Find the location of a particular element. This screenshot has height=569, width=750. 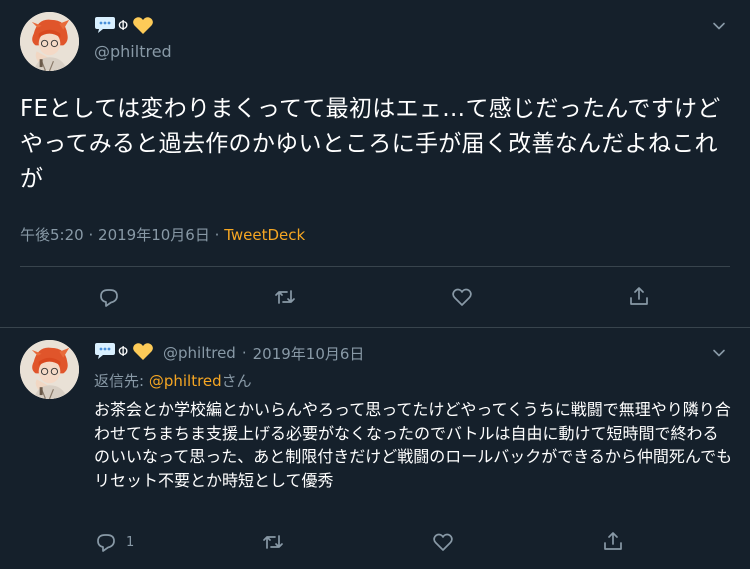

replying-to: 返信先: @philtredさん is located at coordinates (173, 380).